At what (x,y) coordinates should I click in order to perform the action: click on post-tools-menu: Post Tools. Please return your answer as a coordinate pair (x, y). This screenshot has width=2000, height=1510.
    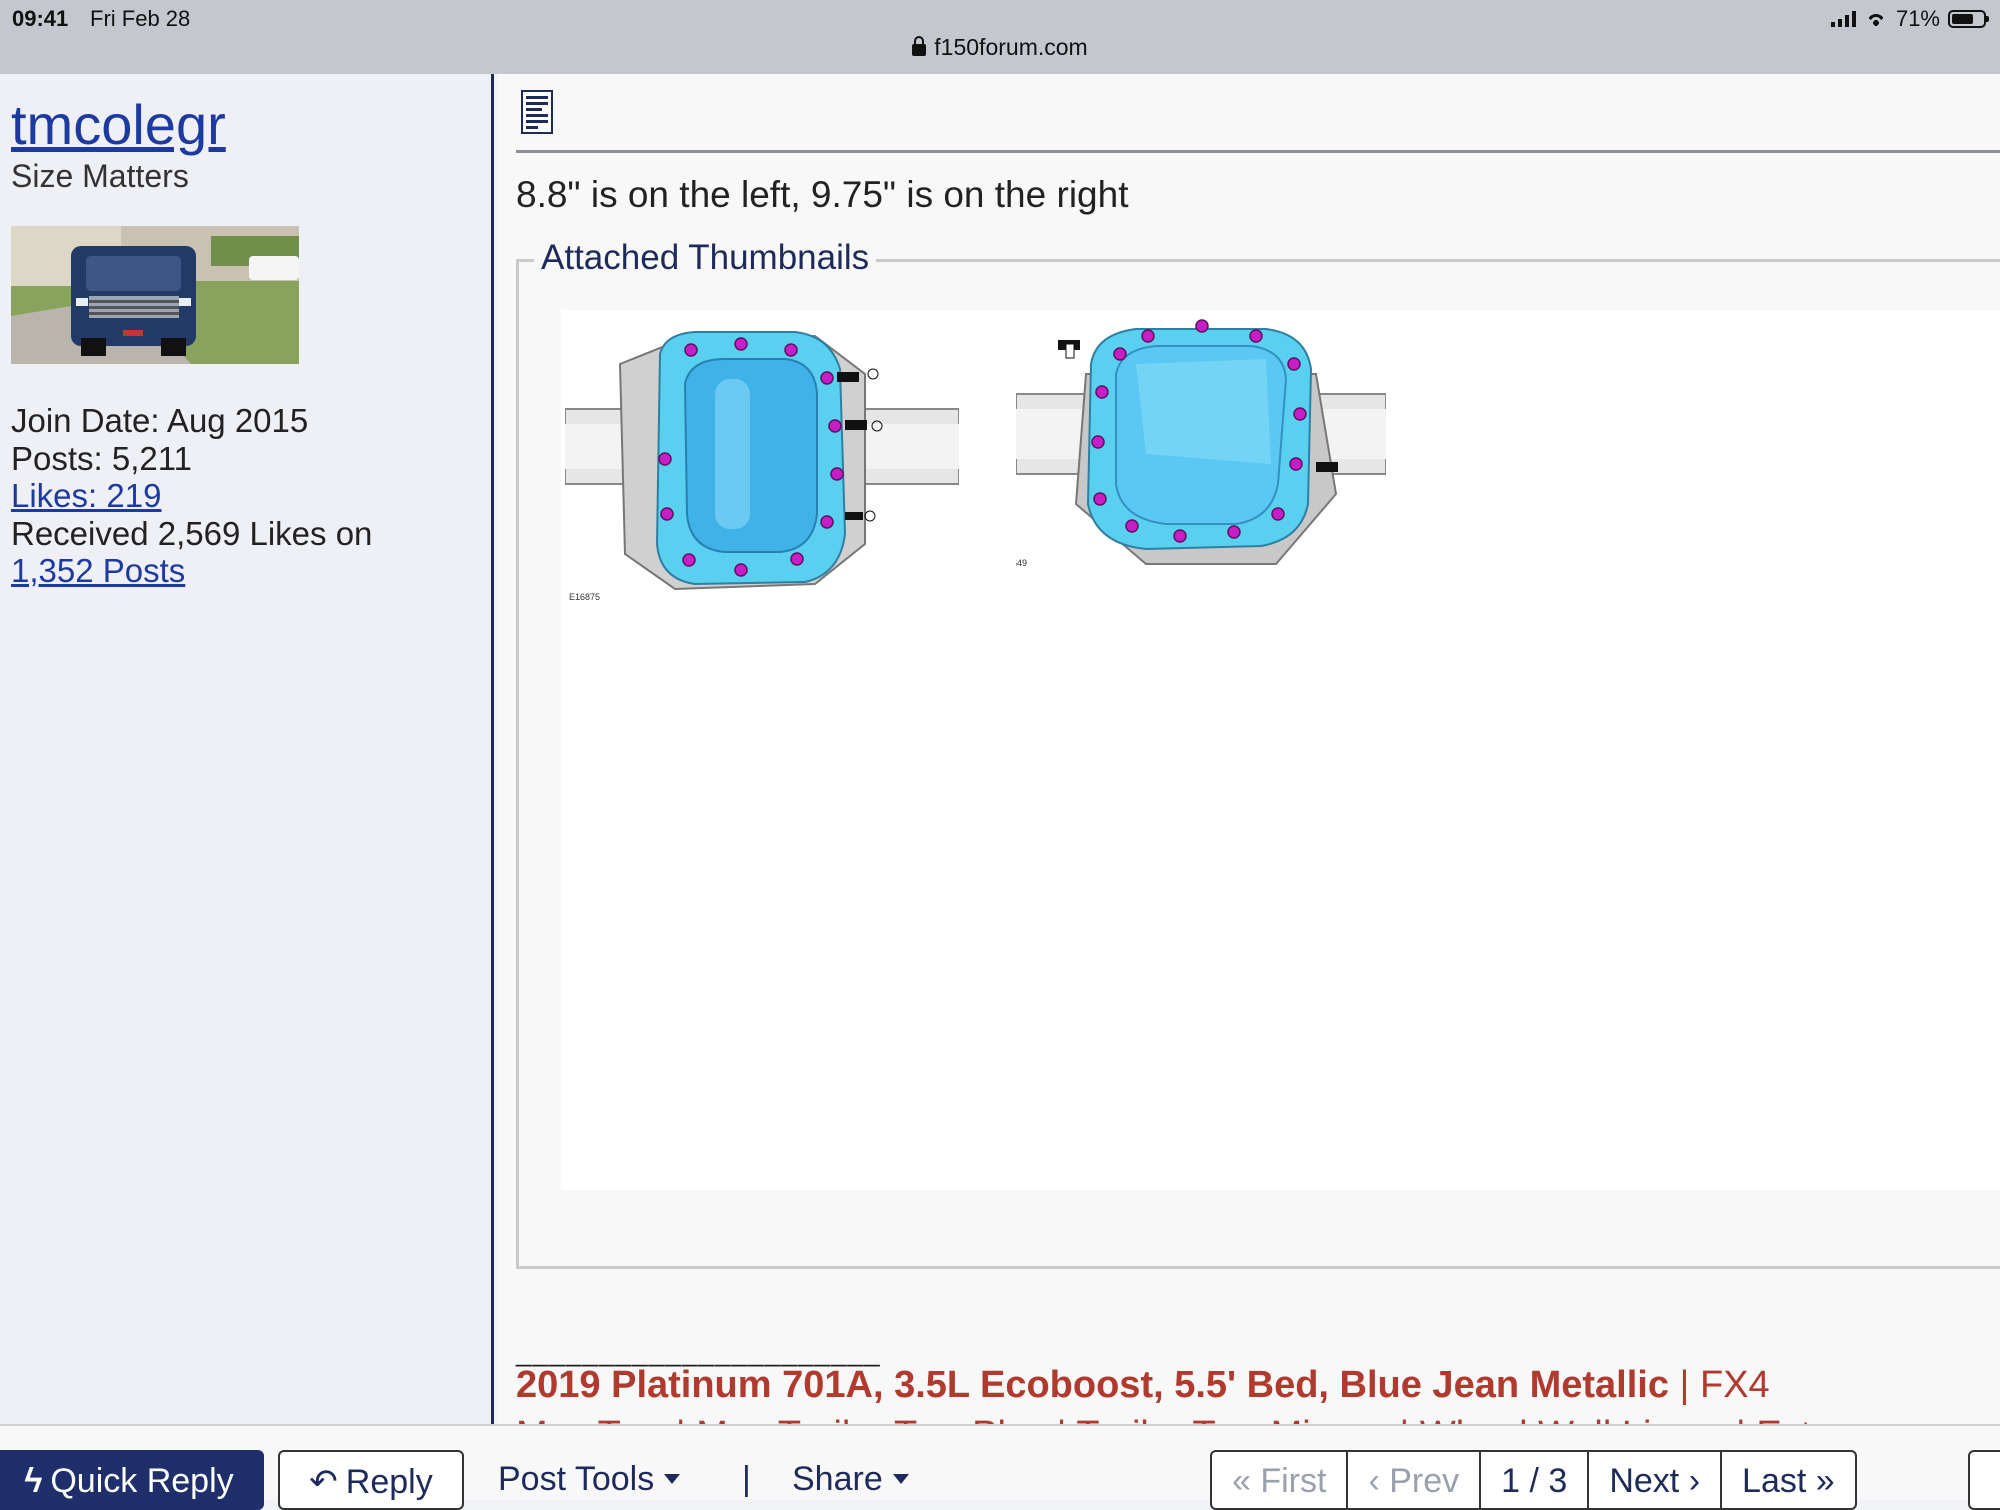
    Looking at the image, I should click on (589, 1479).